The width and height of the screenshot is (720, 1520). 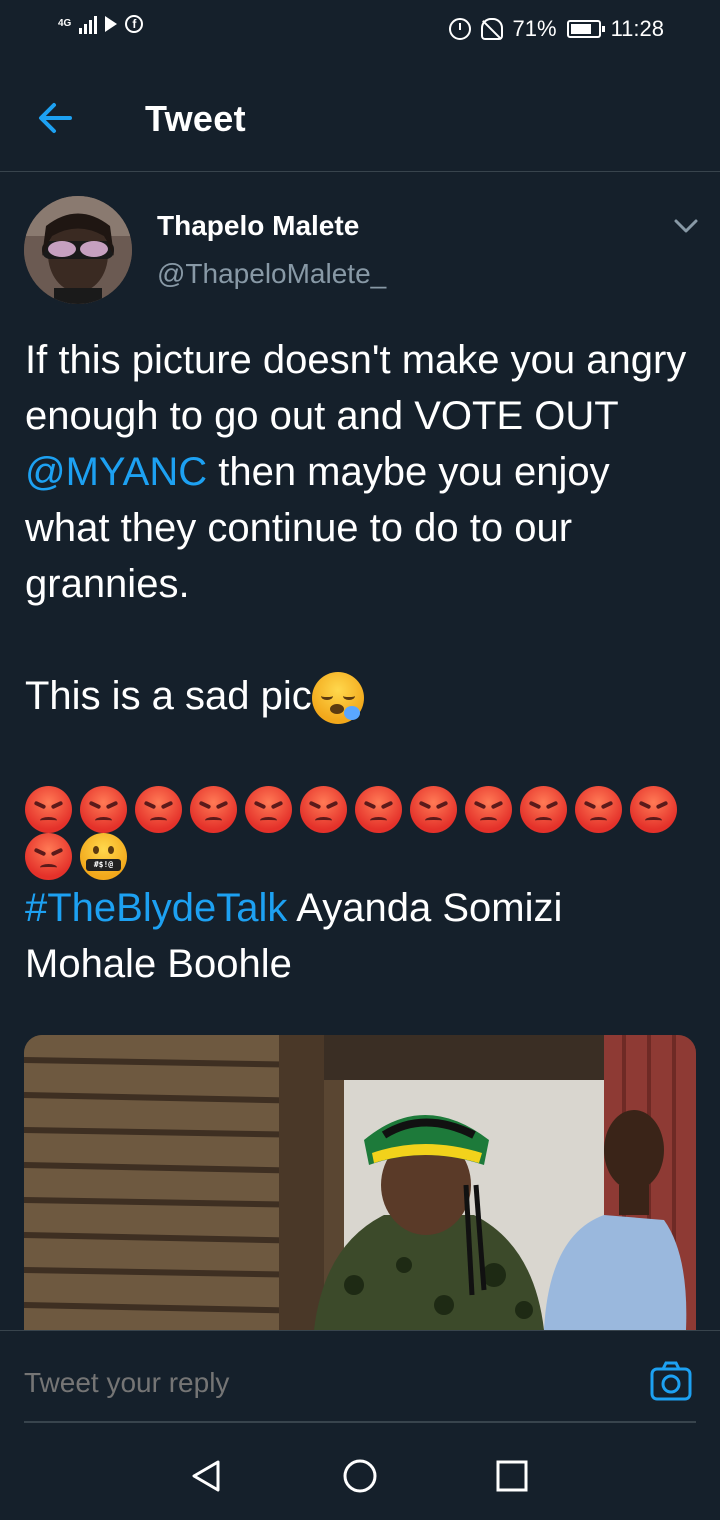 I want to click on signal-icon, so click(x=88, y=24).